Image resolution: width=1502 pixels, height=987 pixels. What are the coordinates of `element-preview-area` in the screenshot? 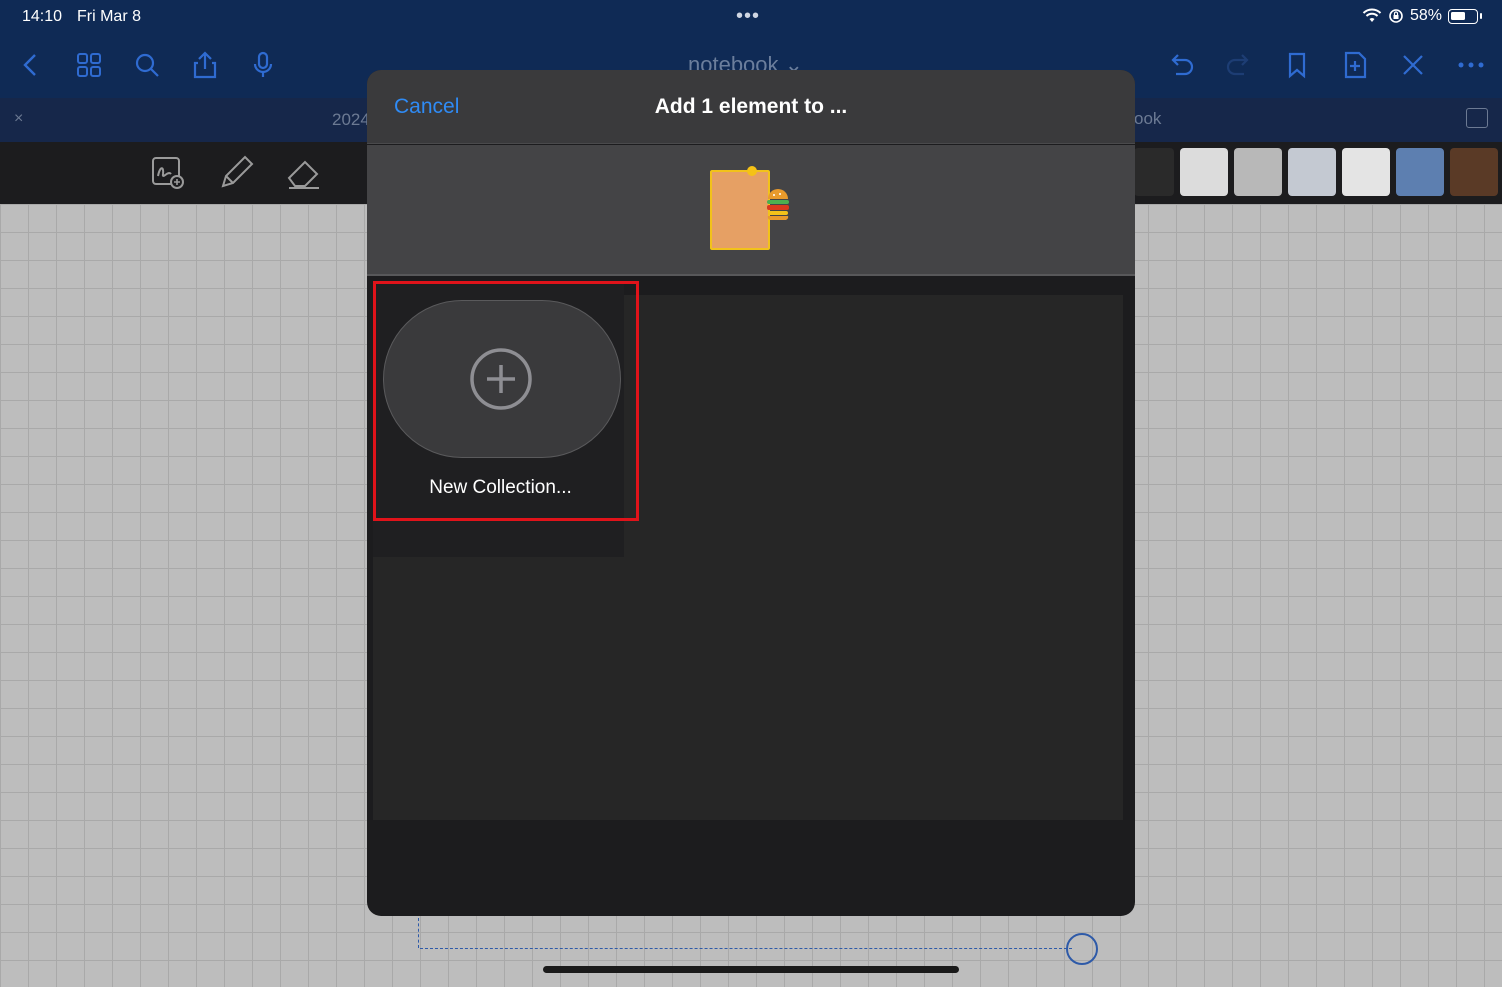 It's located at (751, 210).